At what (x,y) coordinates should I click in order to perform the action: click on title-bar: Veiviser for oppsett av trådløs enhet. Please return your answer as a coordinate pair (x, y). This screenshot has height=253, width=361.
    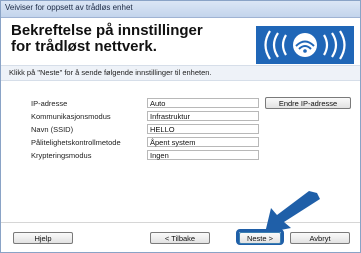
    Looking at the image, I should click on (180, 9).